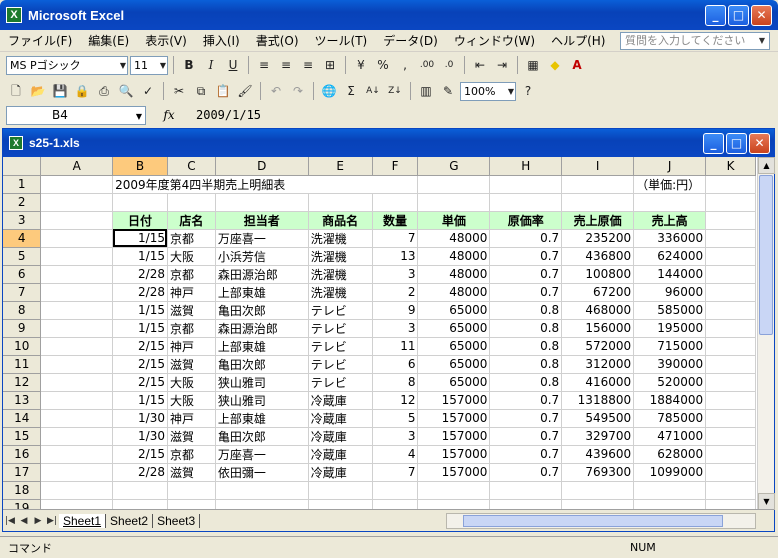  I want to click on row-header: 2, so click(22, 202).